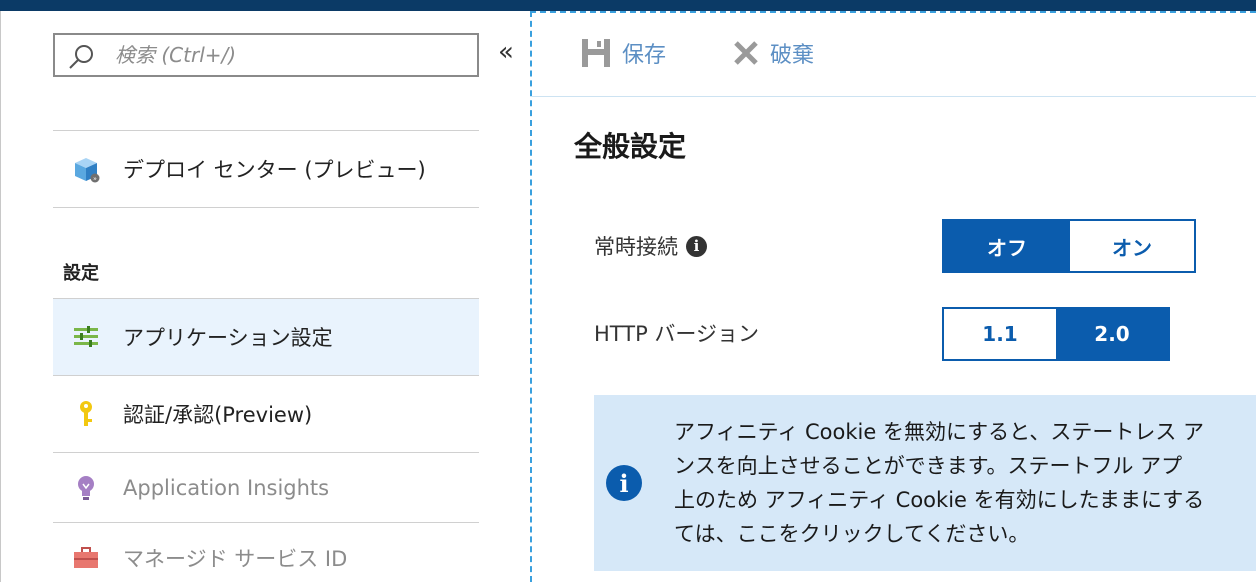 Image resolution: width=1256 pixels, height=582 pixels. What do you see at coordinates (218, 415) in the screenshot?
I see `nav-item-label: 認証/承認(Preview)` at bounding box center [218, 415].